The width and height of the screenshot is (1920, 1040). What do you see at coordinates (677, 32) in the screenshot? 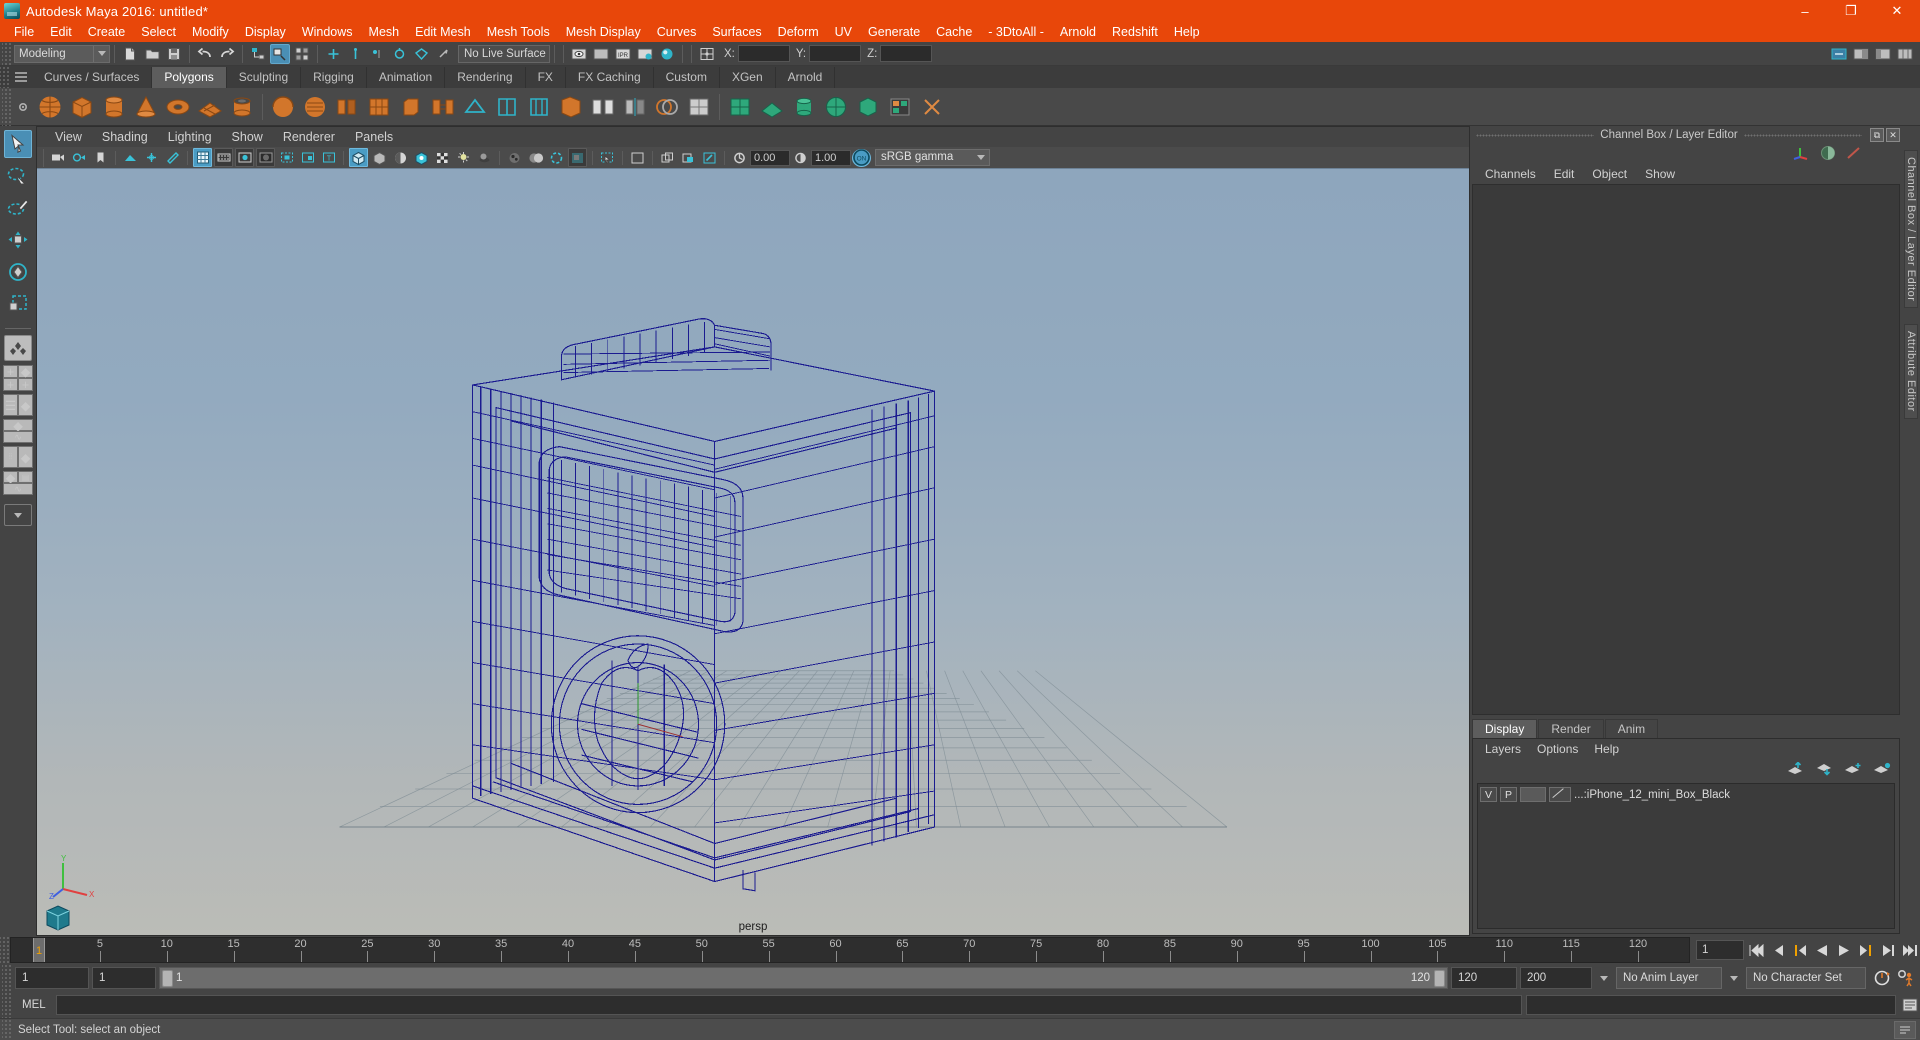
I see `menu-curves: Curves` at bounding box center [677, 32].